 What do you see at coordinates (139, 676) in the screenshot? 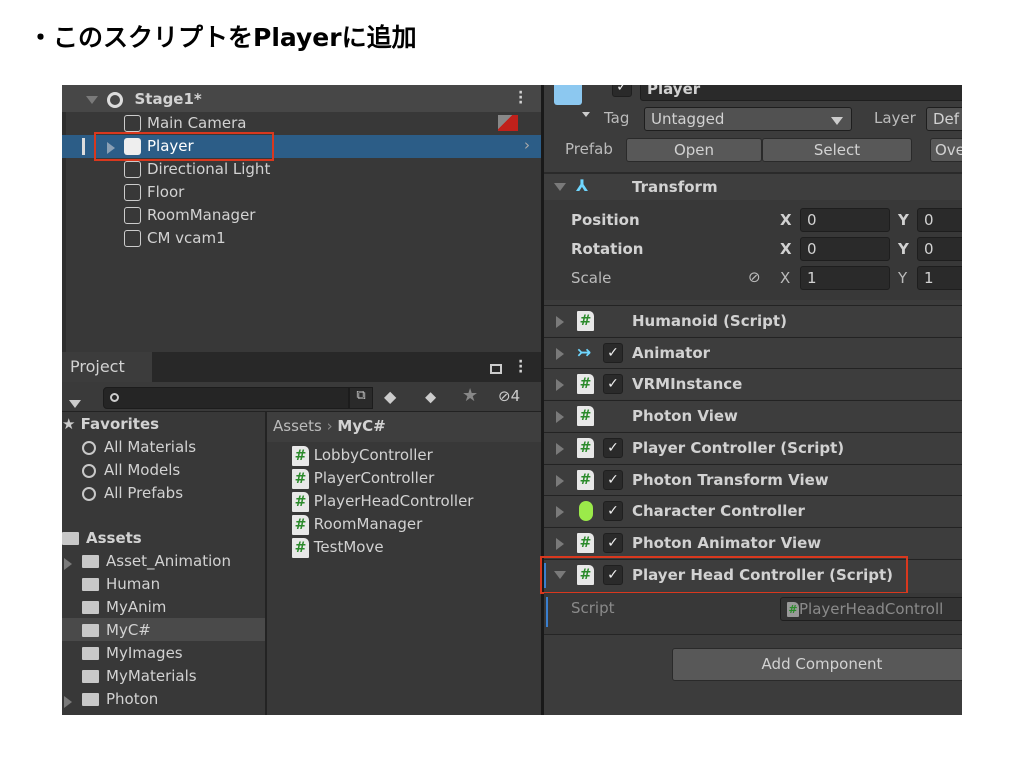
I see `folder-item: MyMaterials` at bounding box center [139, 676].